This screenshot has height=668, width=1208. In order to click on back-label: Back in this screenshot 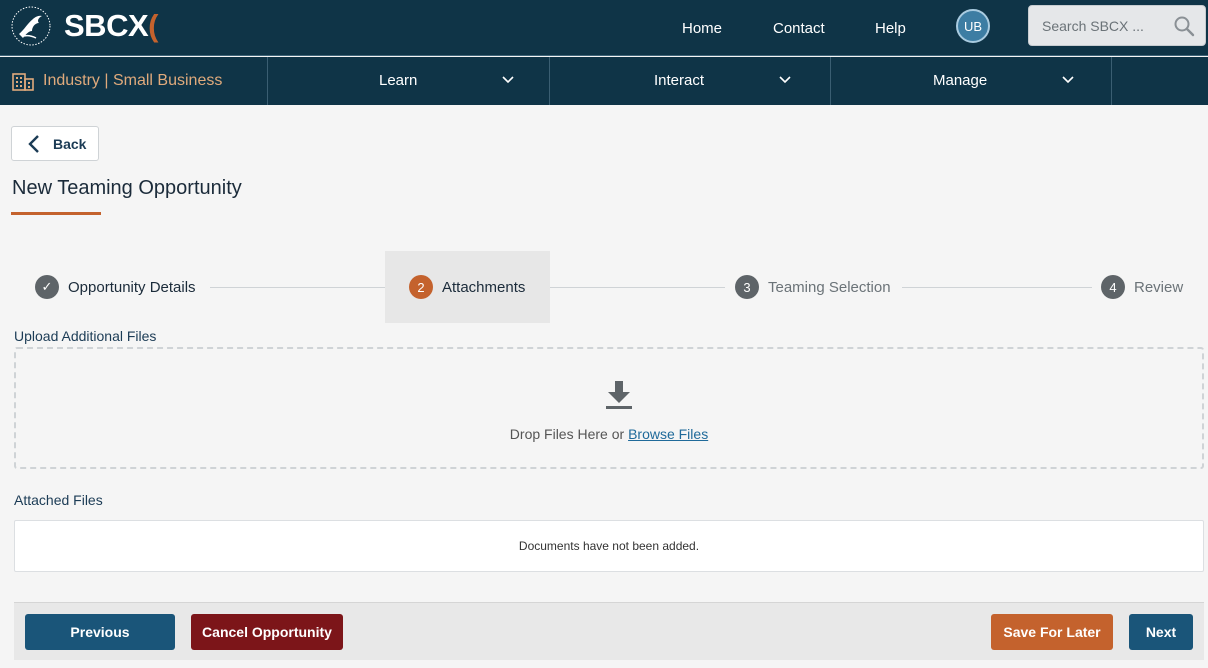, I will do `click(70, 143)`.